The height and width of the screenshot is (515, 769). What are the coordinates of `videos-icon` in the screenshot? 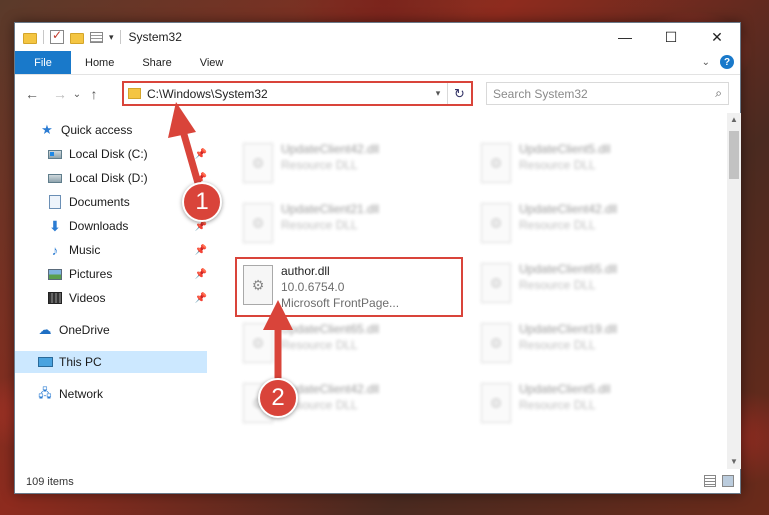 It's located at (55, 298).